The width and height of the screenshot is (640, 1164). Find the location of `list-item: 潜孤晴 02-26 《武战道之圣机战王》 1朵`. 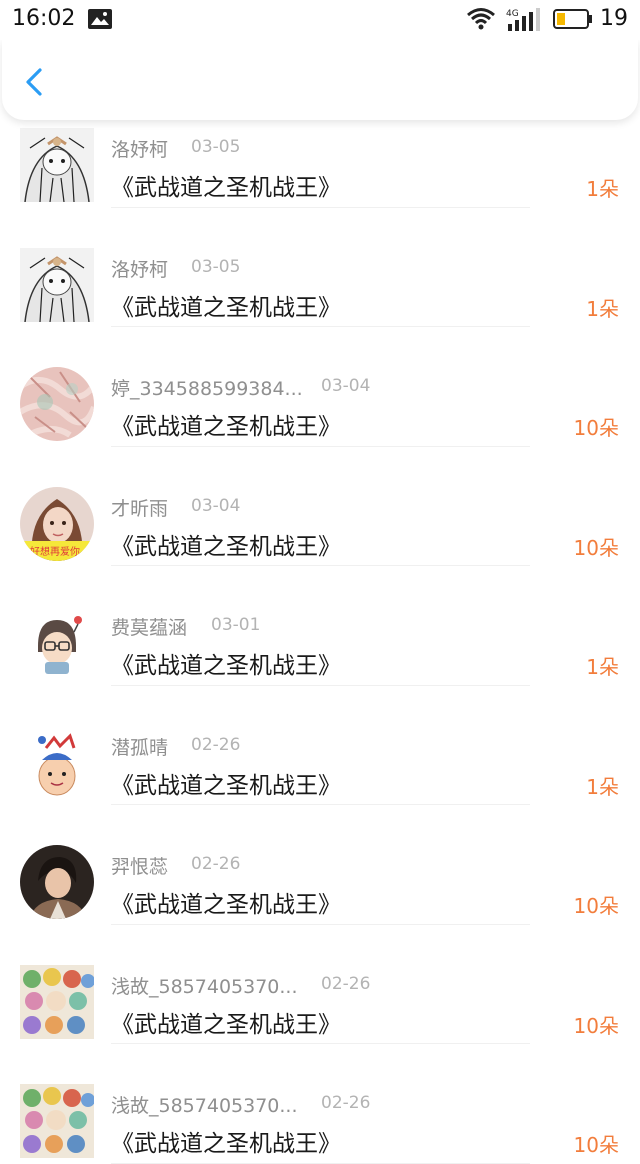

list-item: 潜孤晴 02-26 《武战道之圣机战王》 1朵 is located at coordinates (320, 745).